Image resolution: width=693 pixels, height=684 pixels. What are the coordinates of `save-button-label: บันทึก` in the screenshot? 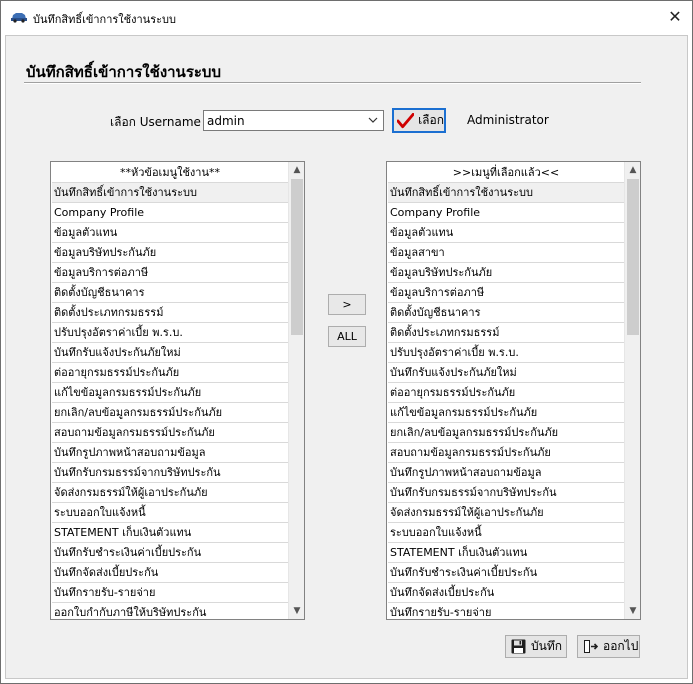 It's located at (546, 646).